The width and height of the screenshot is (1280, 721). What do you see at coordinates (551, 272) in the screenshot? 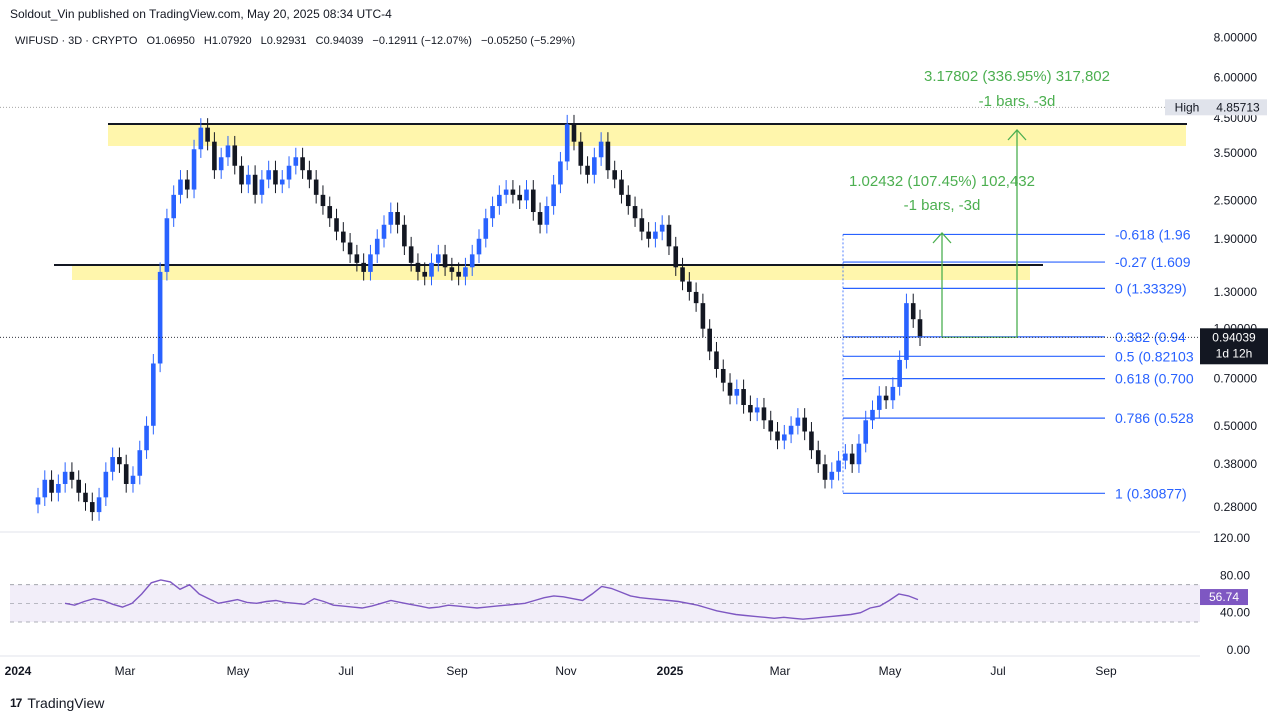
I see `lower-support-zone` at bounding box center [551, 272].